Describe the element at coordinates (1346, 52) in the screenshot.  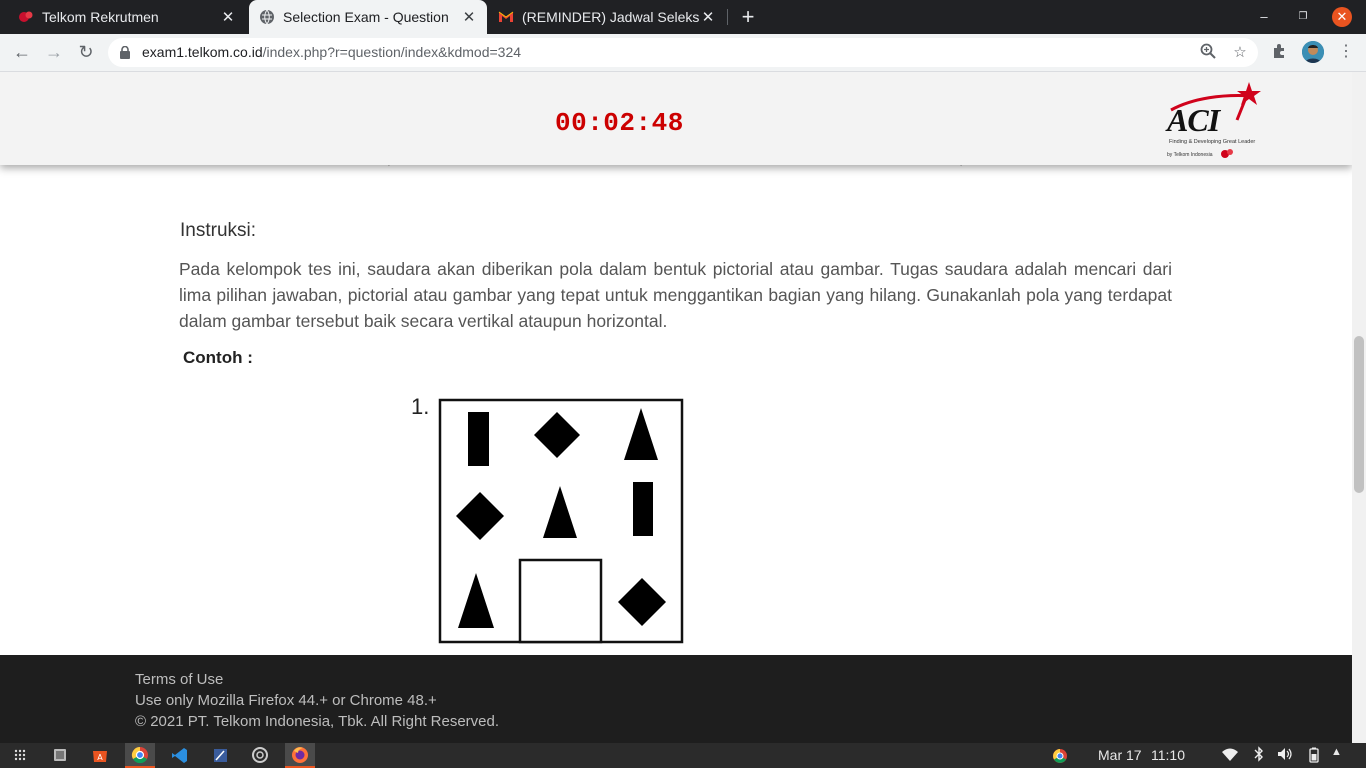
I see `chrome-menu-icon: ⋮` at that location.